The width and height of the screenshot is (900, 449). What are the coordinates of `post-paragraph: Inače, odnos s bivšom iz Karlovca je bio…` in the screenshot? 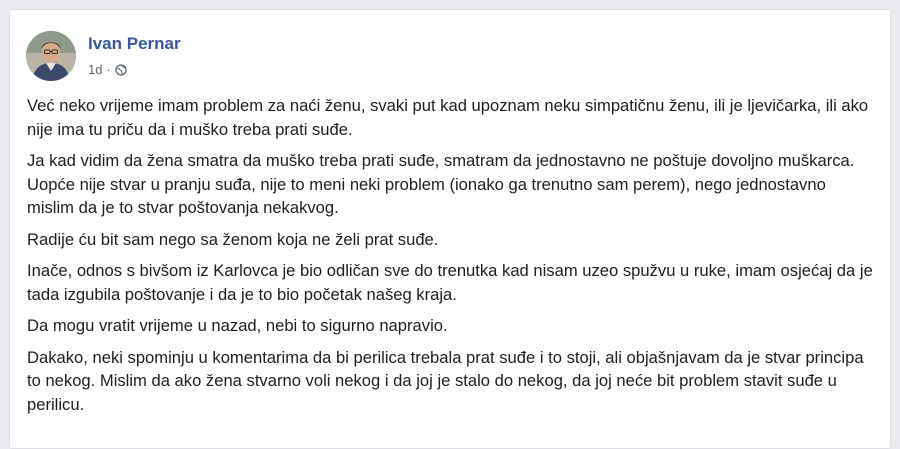 It's located at (450, 282).